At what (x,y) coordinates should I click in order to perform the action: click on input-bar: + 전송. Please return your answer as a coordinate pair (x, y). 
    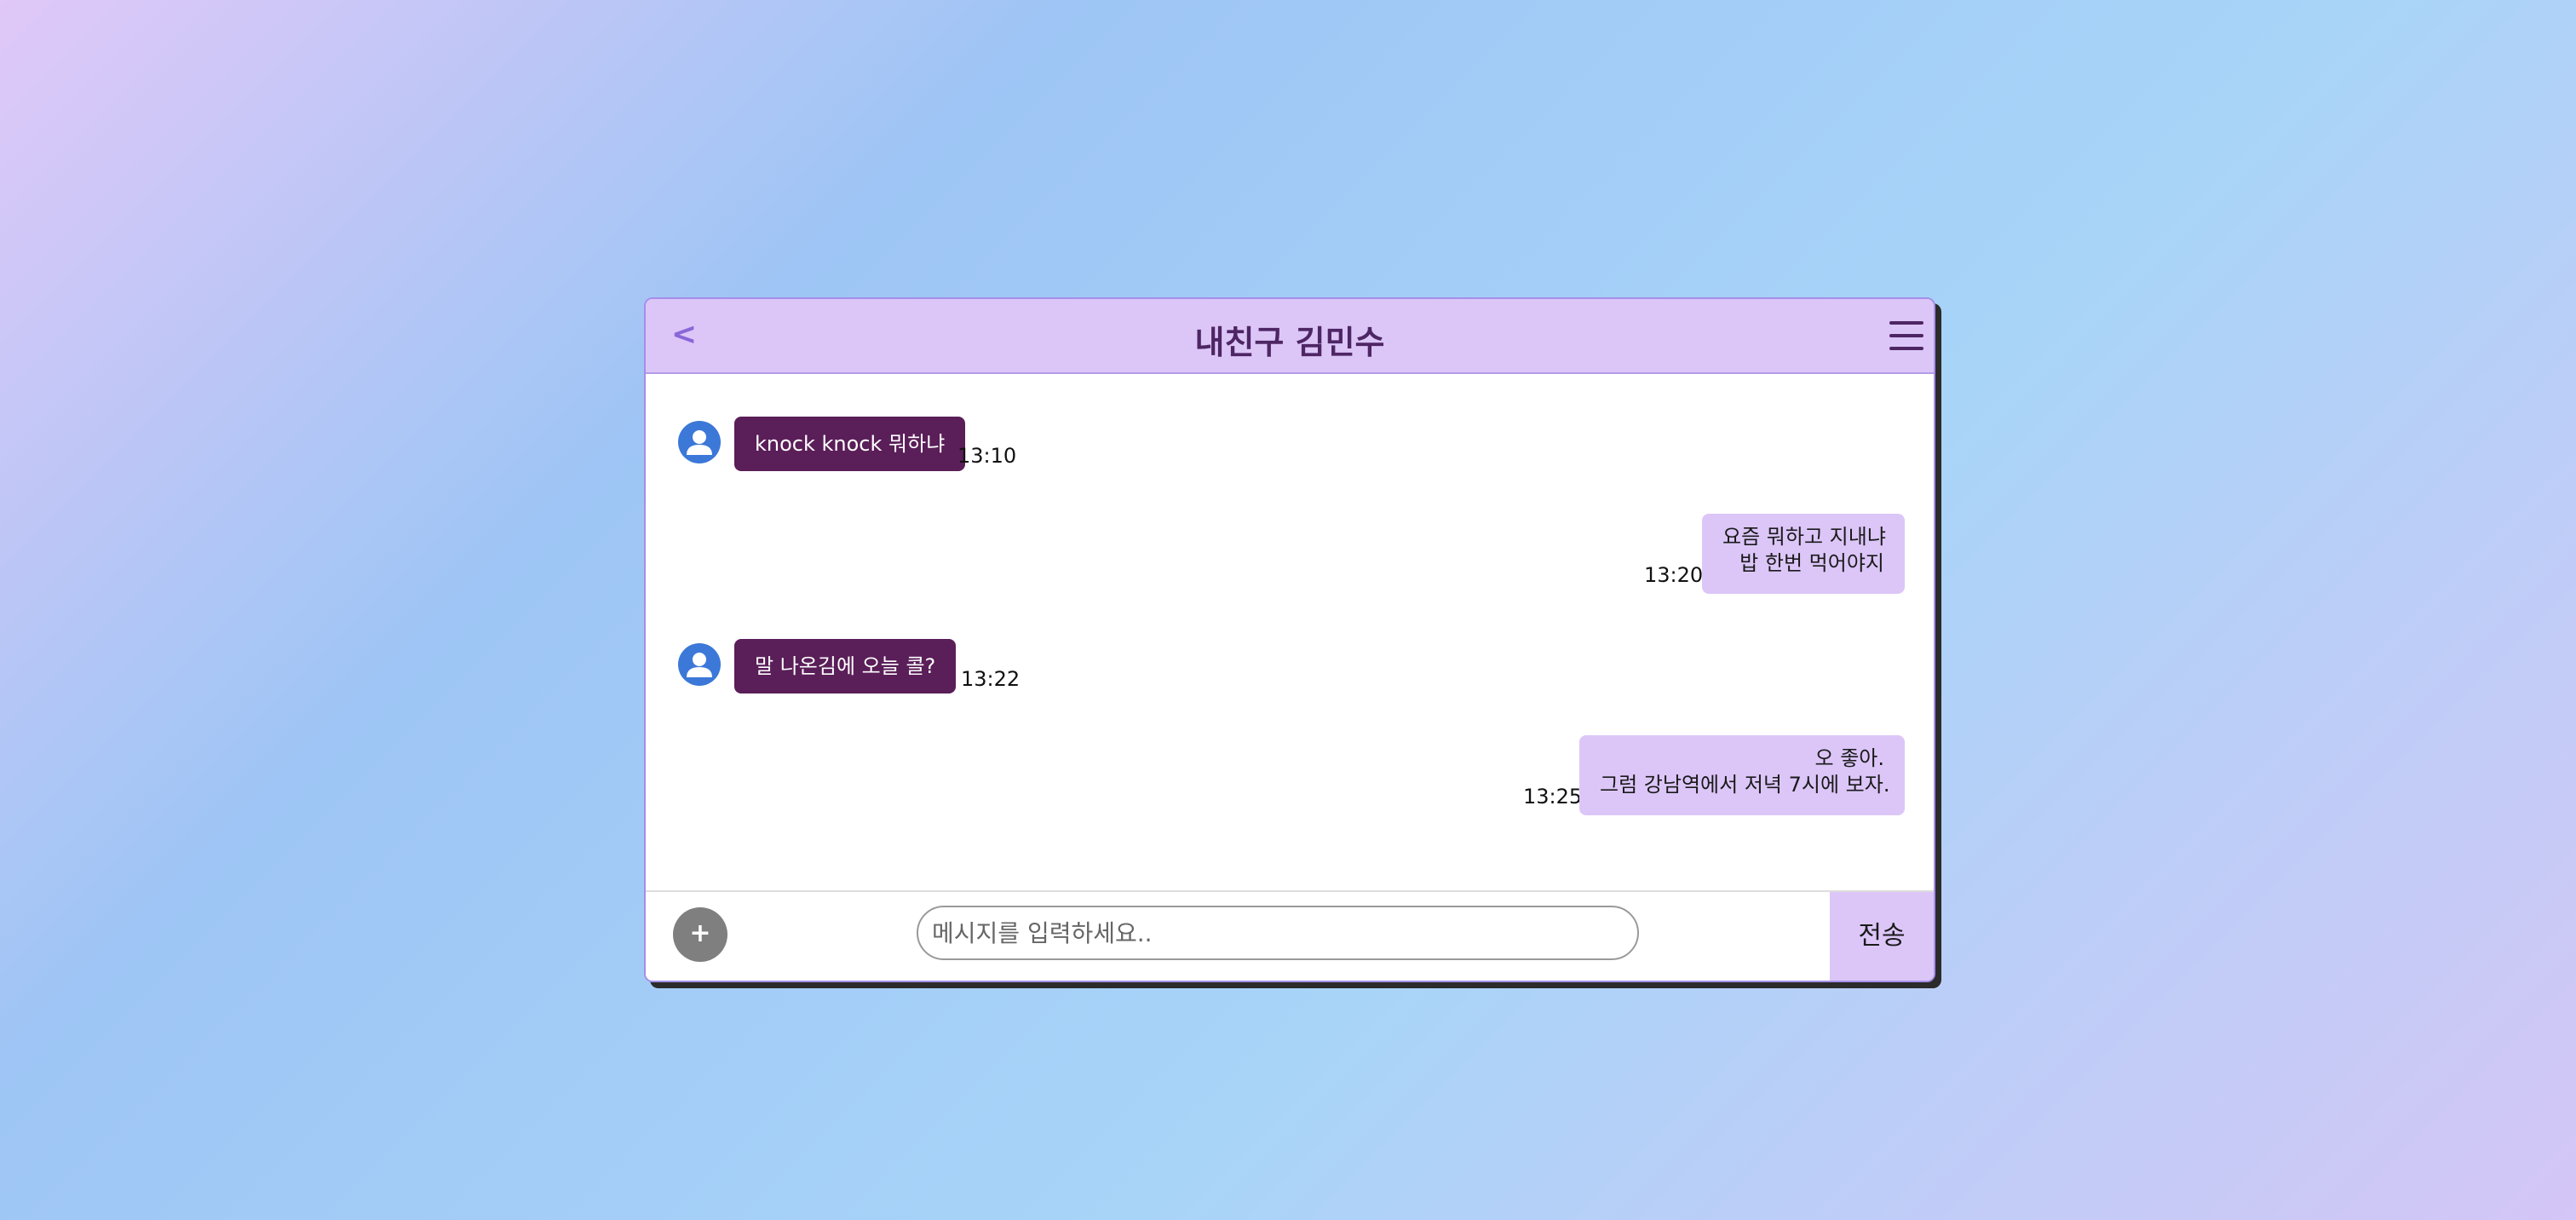
    Looking at the image, I should click on (1290, 935).